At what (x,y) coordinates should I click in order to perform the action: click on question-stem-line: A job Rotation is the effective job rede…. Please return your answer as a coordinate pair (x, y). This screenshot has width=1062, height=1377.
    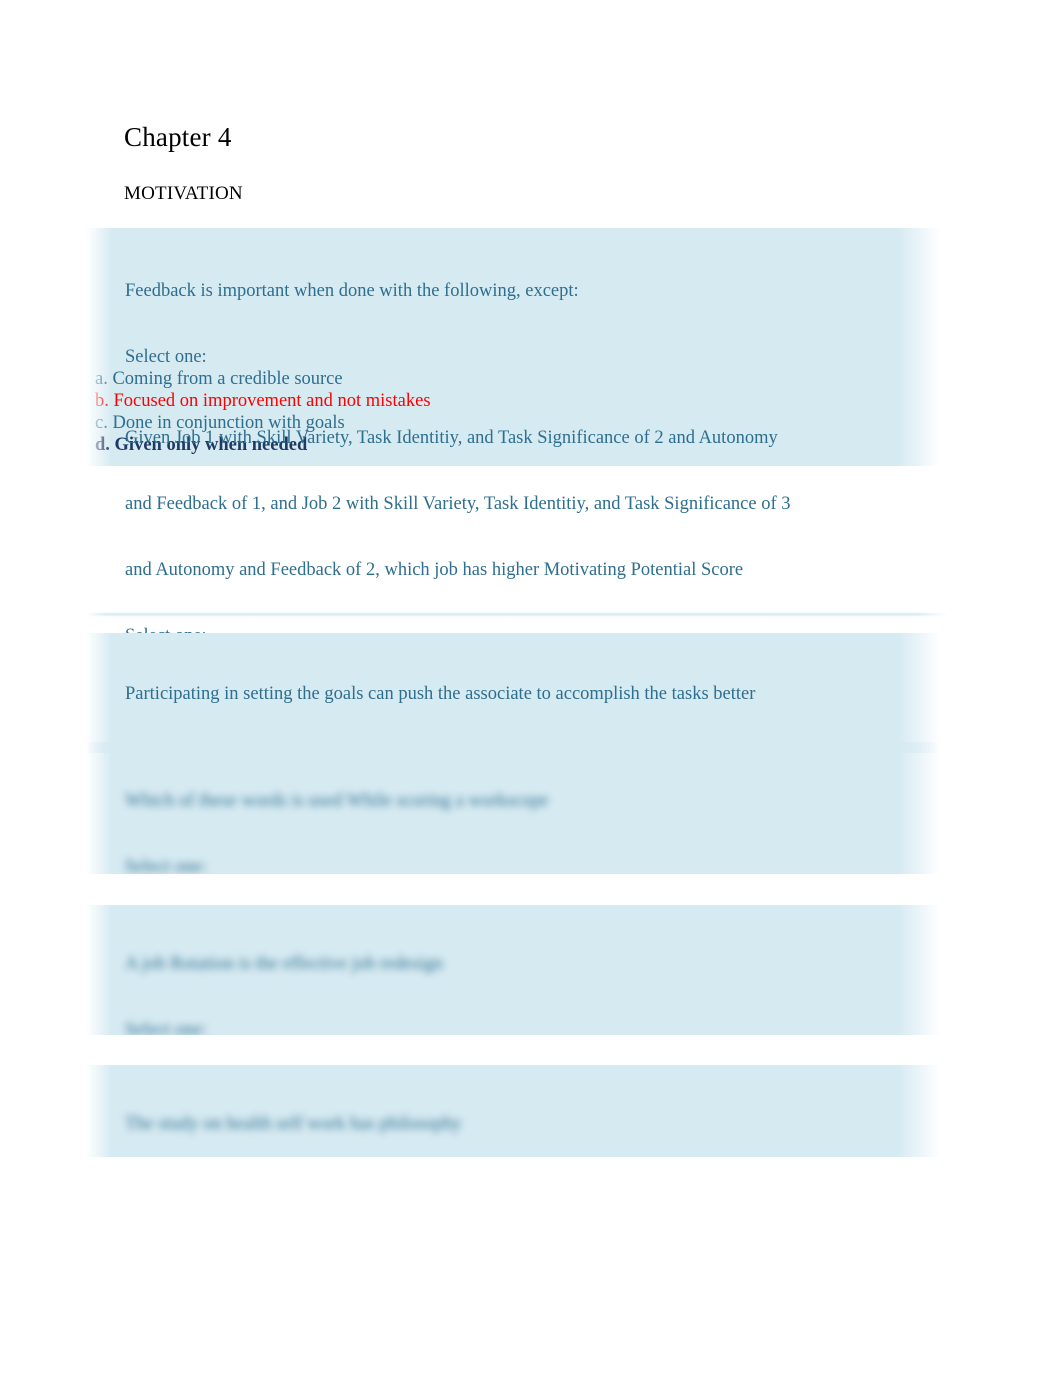
    Looking at the image, I should click on (284, 964).